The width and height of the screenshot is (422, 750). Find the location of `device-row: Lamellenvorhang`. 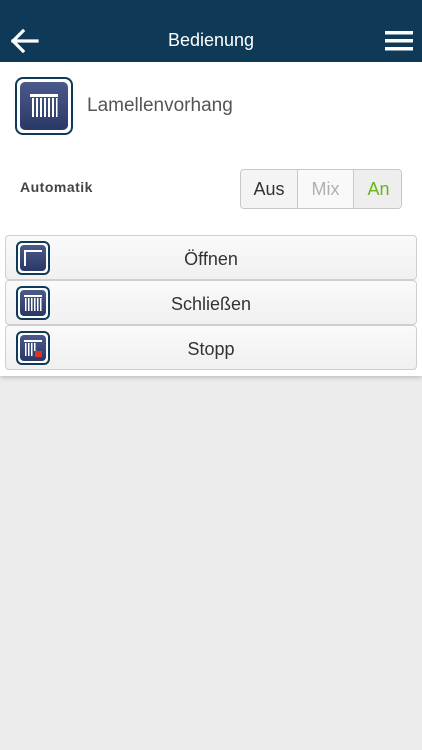

device-row: Lamellenvorhang is located at coordinates (211, 106).